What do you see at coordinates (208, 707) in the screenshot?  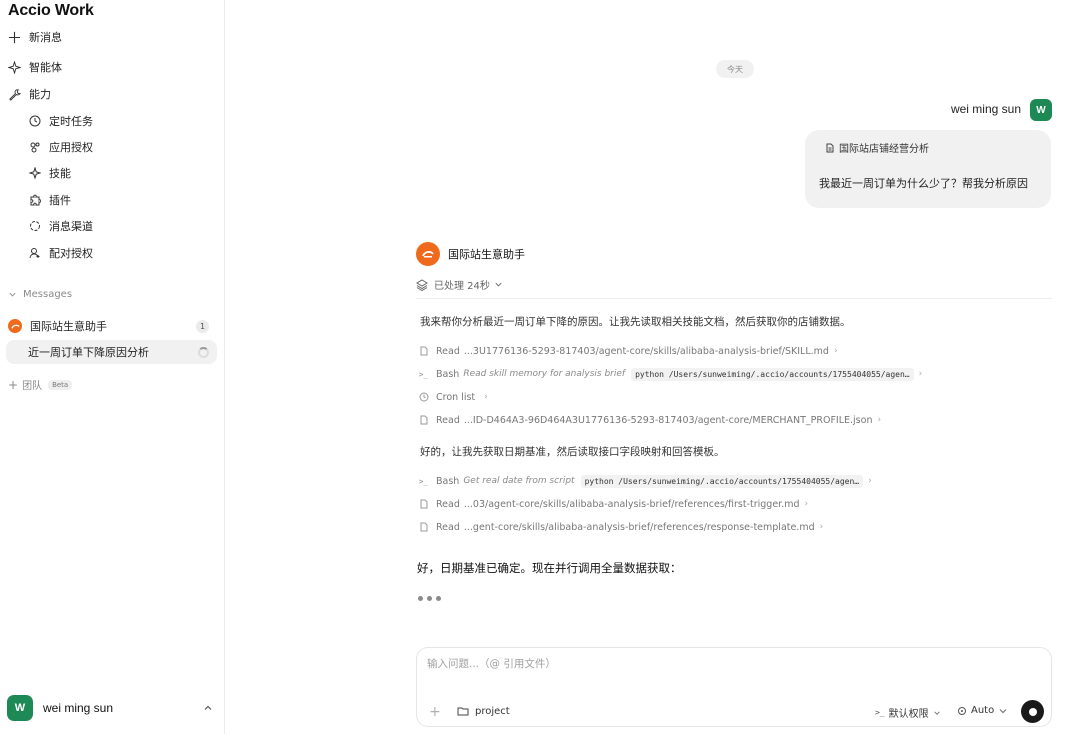 I see `chevron-up-icon` at bounding box center [208, 707].